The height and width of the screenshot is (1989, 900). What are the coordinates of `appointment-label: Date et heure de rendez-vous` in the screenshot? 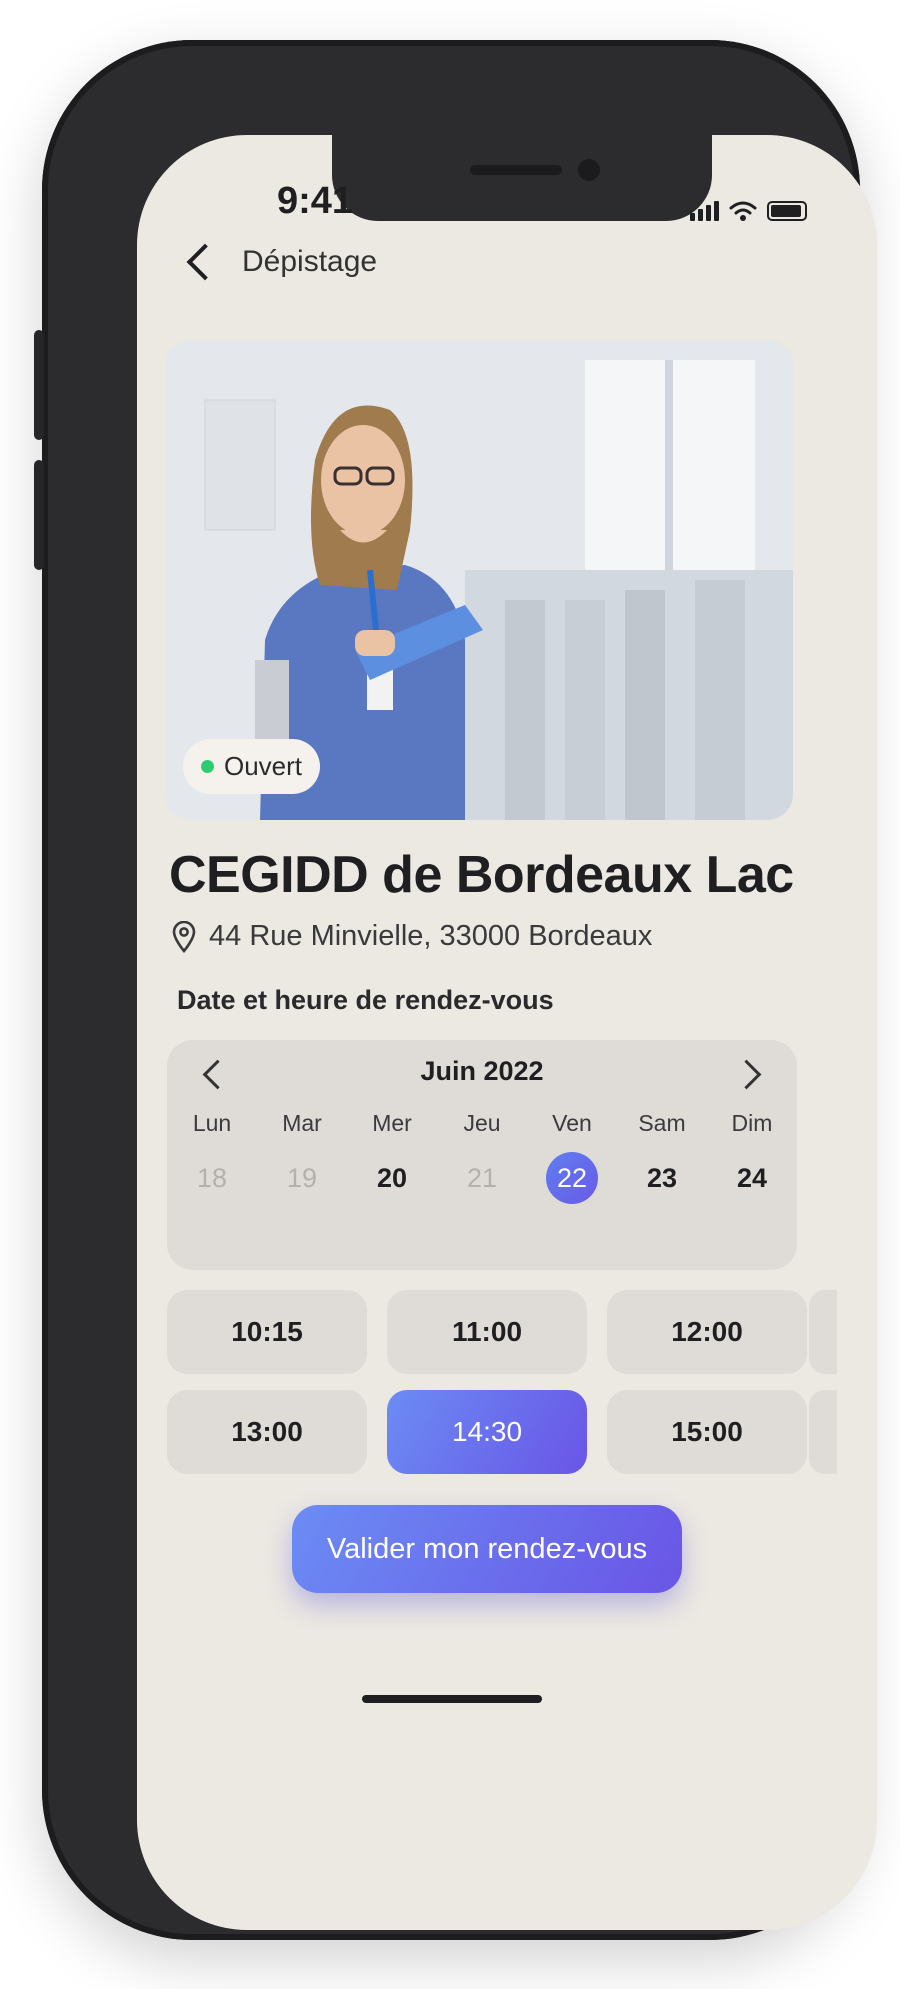 It's located at (365, 1000).